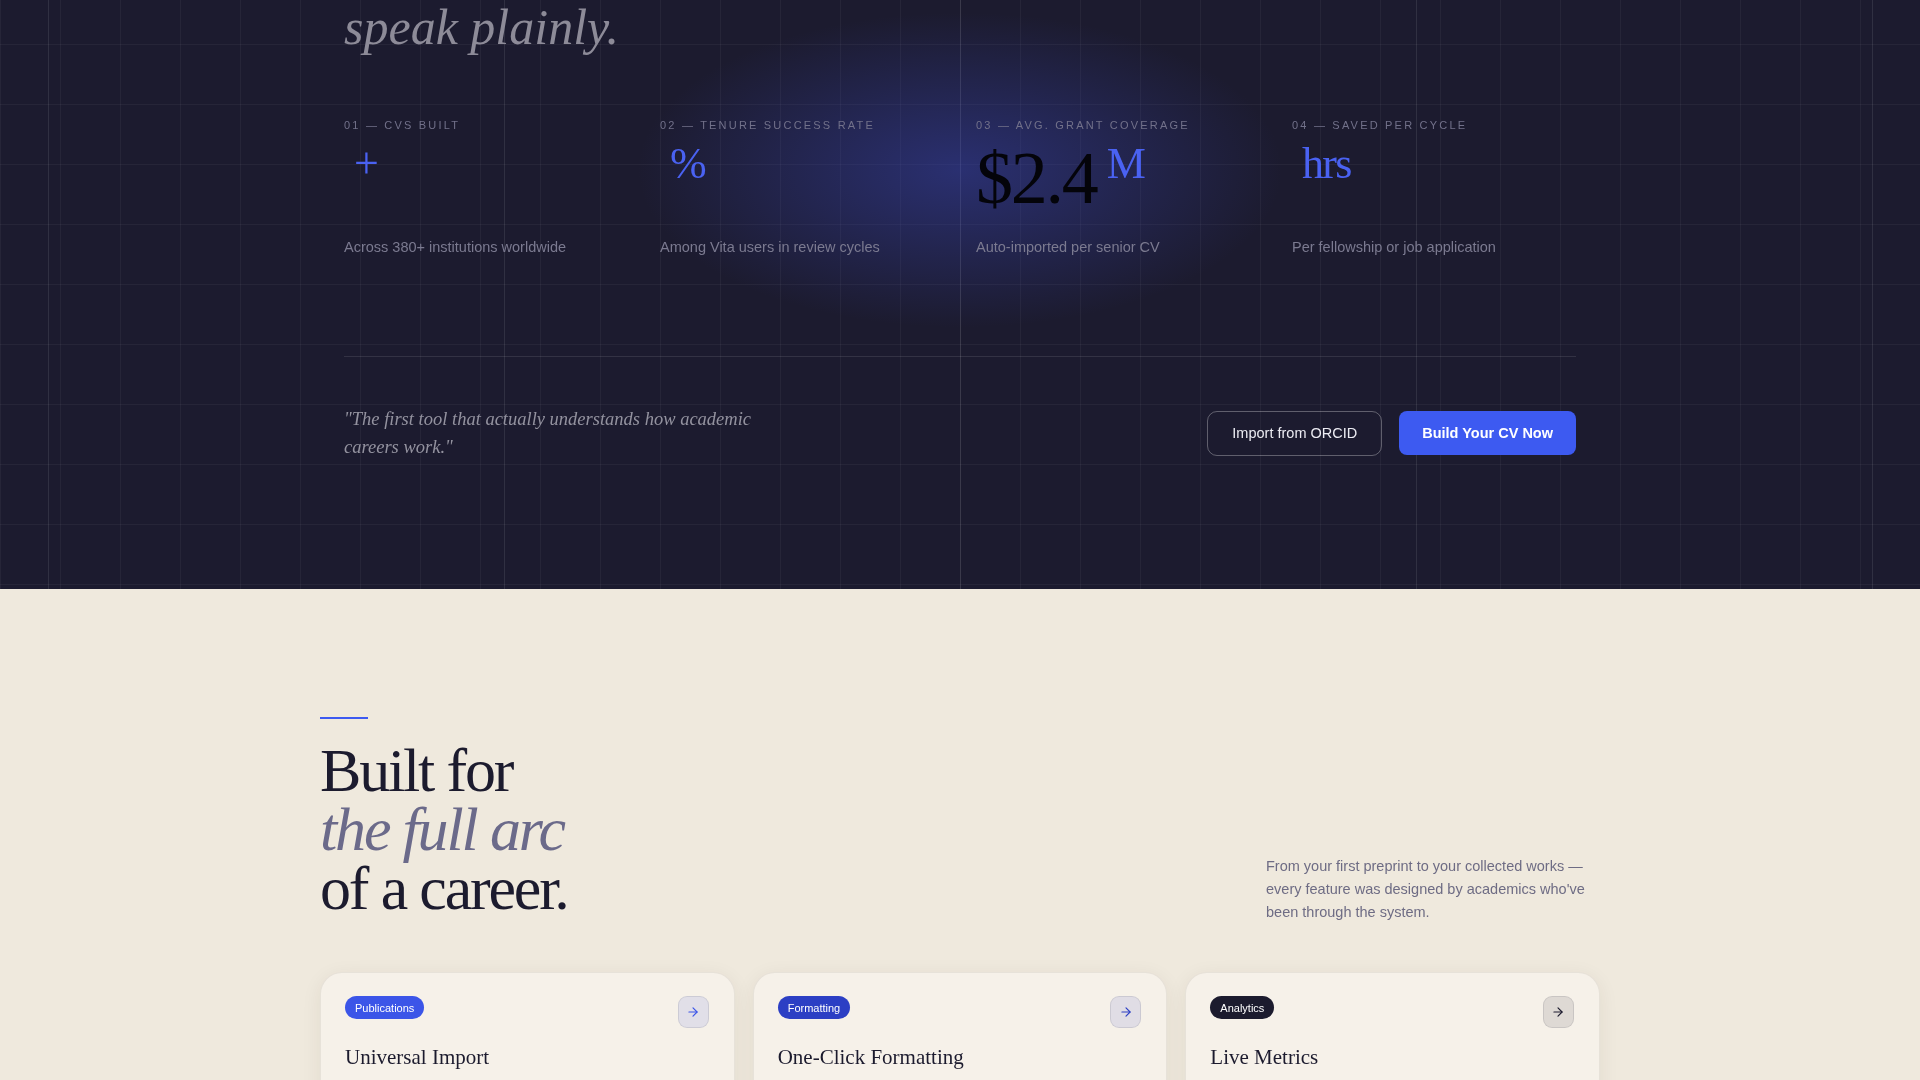 Image resolution: width=1920 pixels, height=1080 pixels. I want to click on stat-unit: %, so click(687, 164).